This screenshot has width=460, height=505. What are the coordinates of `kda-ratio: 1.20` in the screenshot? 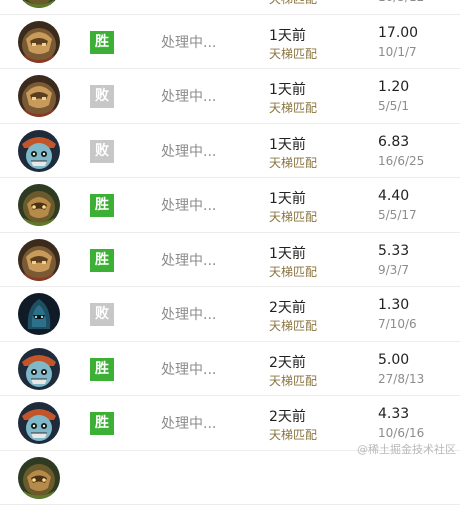 It's located at (393, 87).